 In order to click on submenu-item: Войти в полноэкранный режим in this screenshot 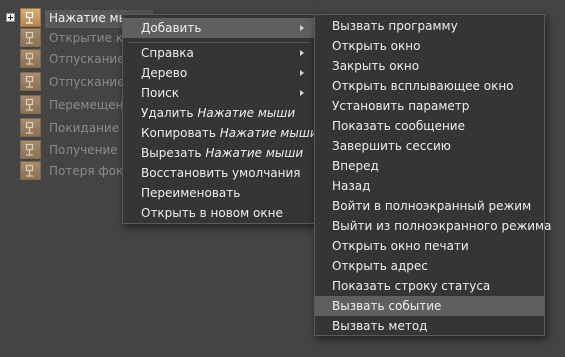, I will do `click(429, 206)`.